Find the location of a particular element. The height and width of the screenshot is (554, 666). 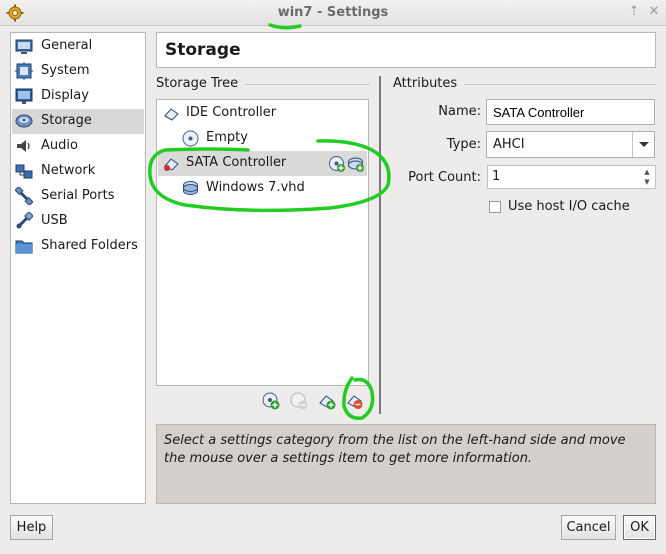

storage-tree-label: Storage Tree is located at coordinates (197, 83).